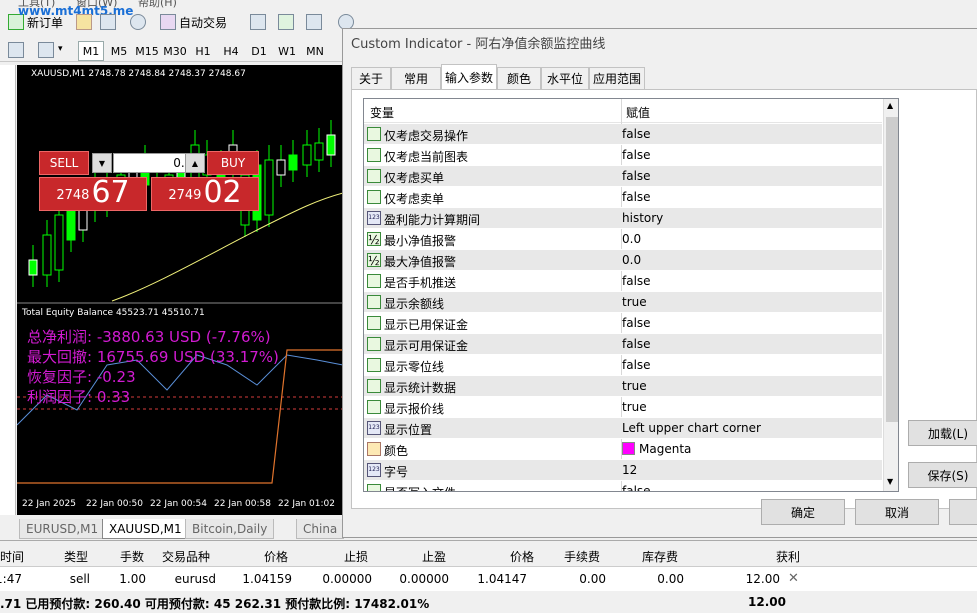 This screenshot has height=616, width=977. I want to click on scroll-down-icon: ▼, so click(890, 481).